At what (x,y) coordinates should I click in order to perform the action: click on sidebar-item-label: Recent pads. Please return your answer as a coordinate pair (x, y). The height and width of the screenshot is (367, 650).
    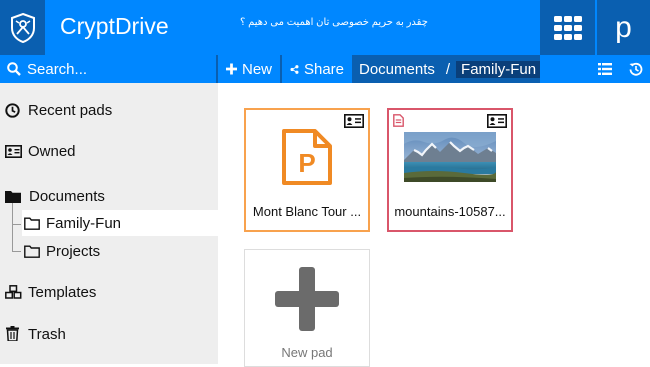
    Looking at the image, I should click on (70, 110).